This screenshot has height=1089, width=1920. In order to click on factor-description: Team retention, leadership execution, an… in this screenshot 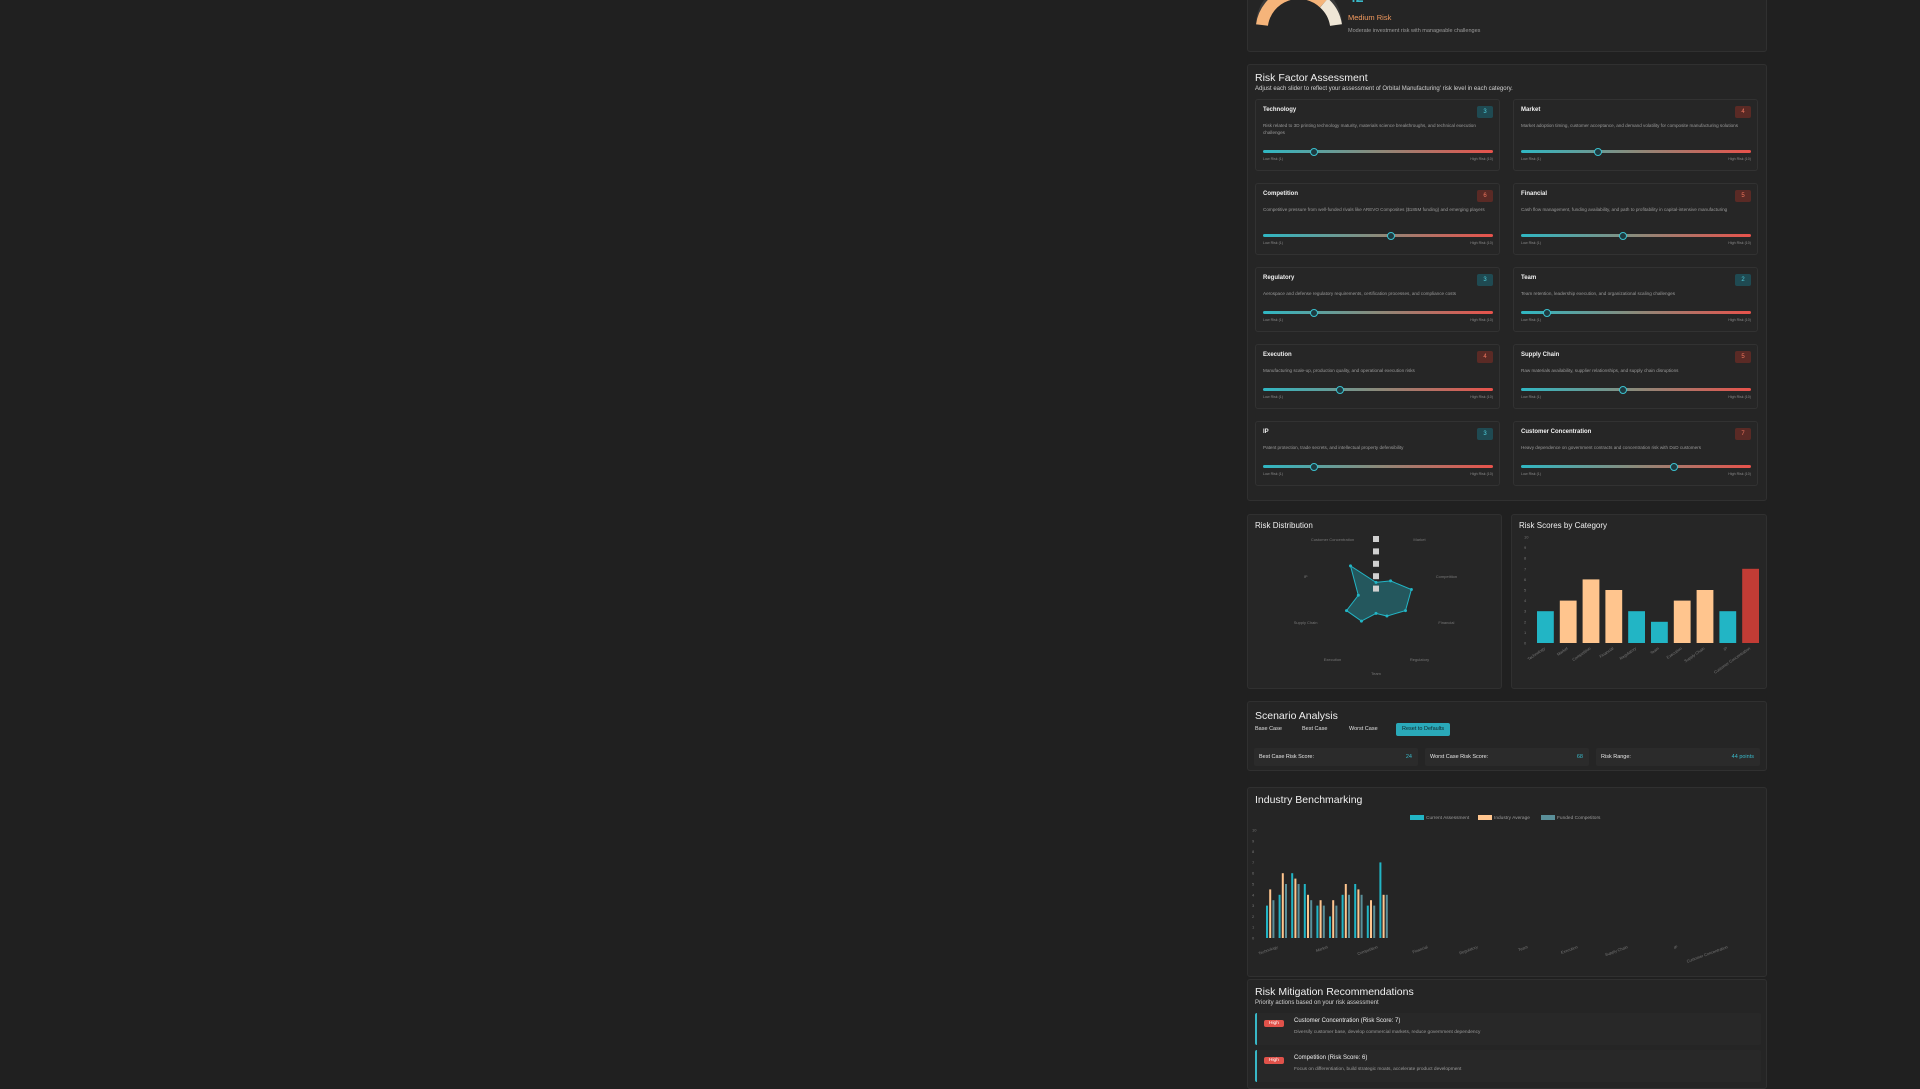, I will do `click(1598, 293)`.